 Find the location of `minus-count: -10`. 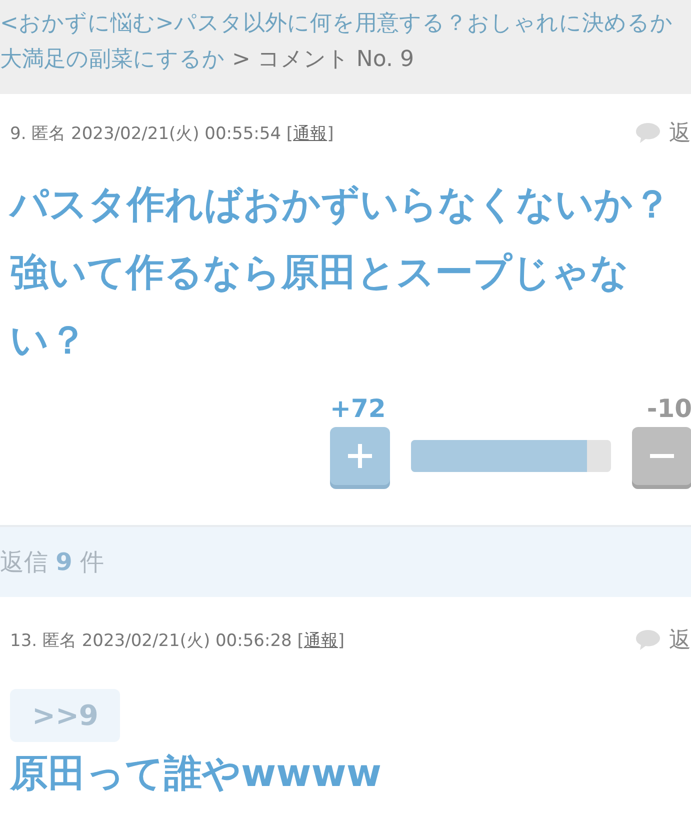

minus-count: -10 is located at coordinates (668, 408).